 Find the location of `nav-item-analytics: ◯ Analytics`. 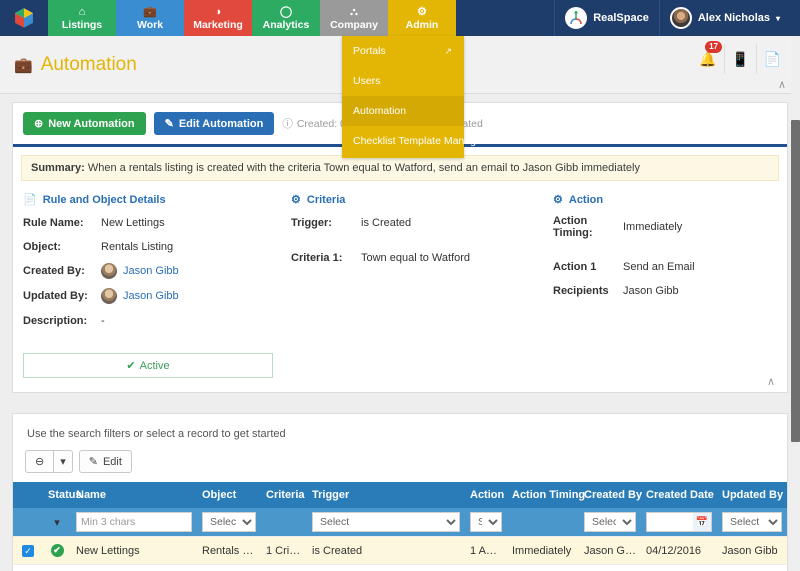

nav-item-analytics: ◯ Analytics is located at coordinates (286, 18).